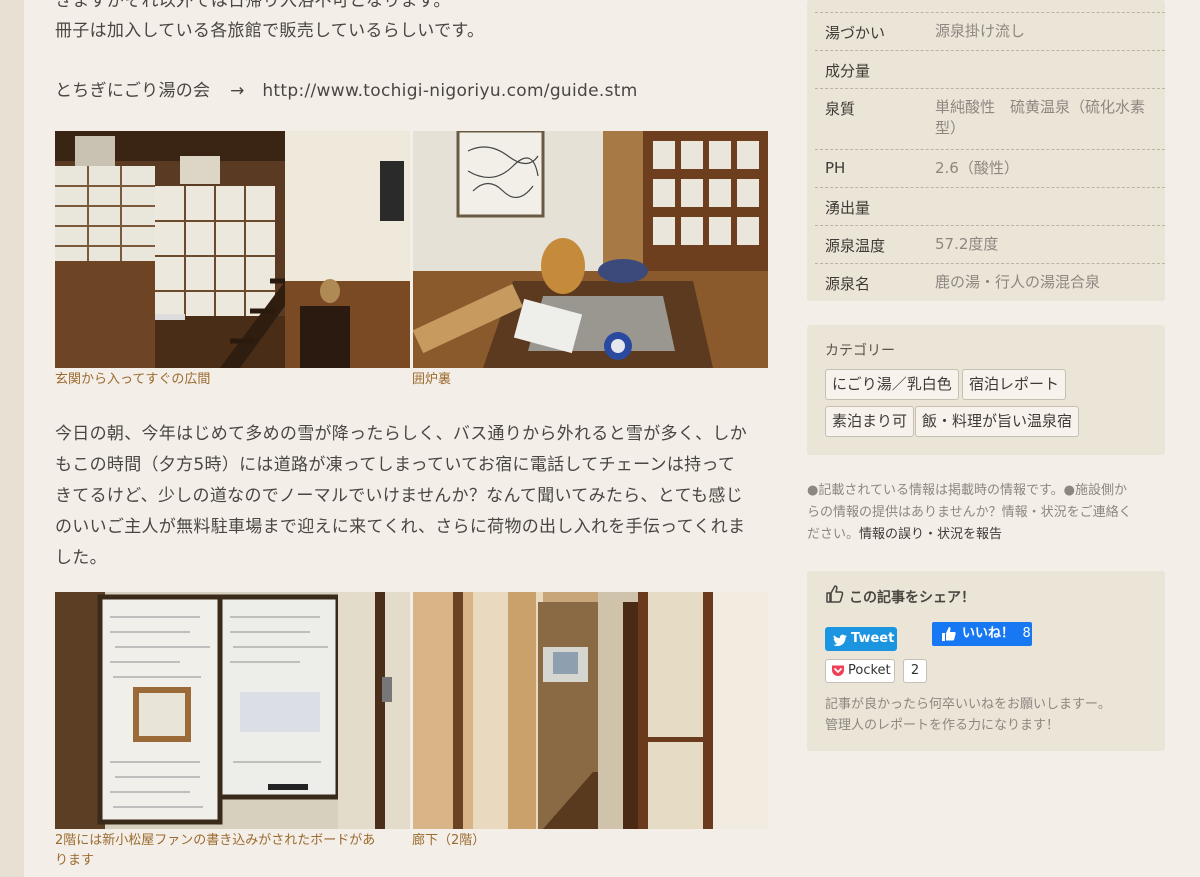  I want to click on info-row: 成分量, so click(990, 69).